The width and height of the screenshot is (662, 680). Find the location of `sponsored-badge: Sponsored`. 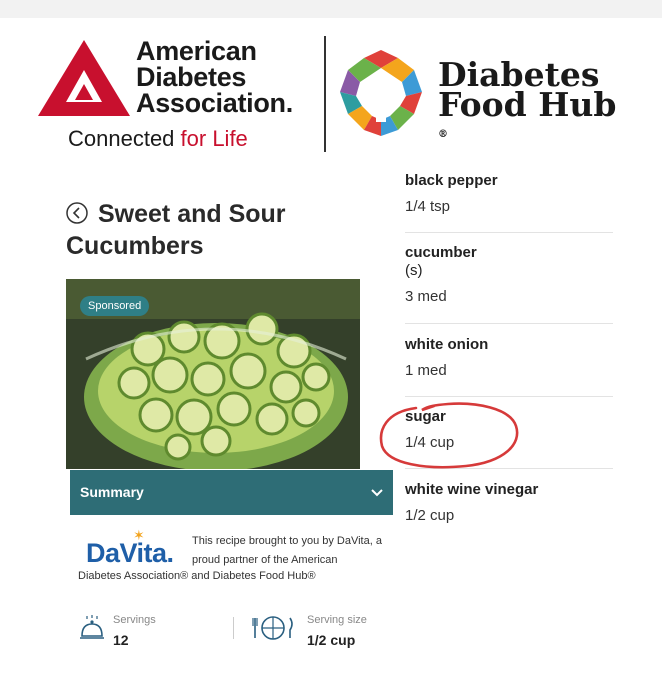

sponsored-badge: Sponsored is located at coordinates (115, 306).